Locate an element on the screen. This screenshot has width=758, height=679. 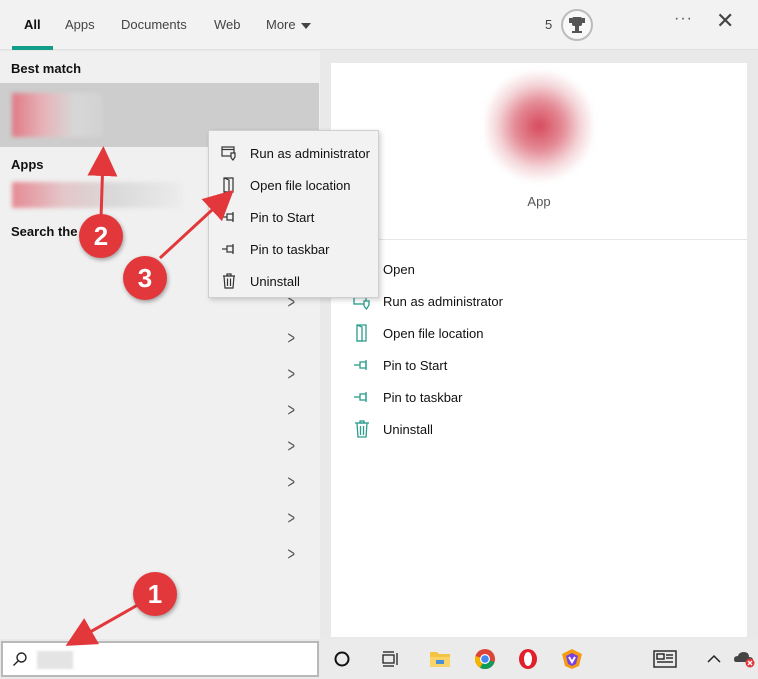
app-icon-large is located at coordinates (539, 126).